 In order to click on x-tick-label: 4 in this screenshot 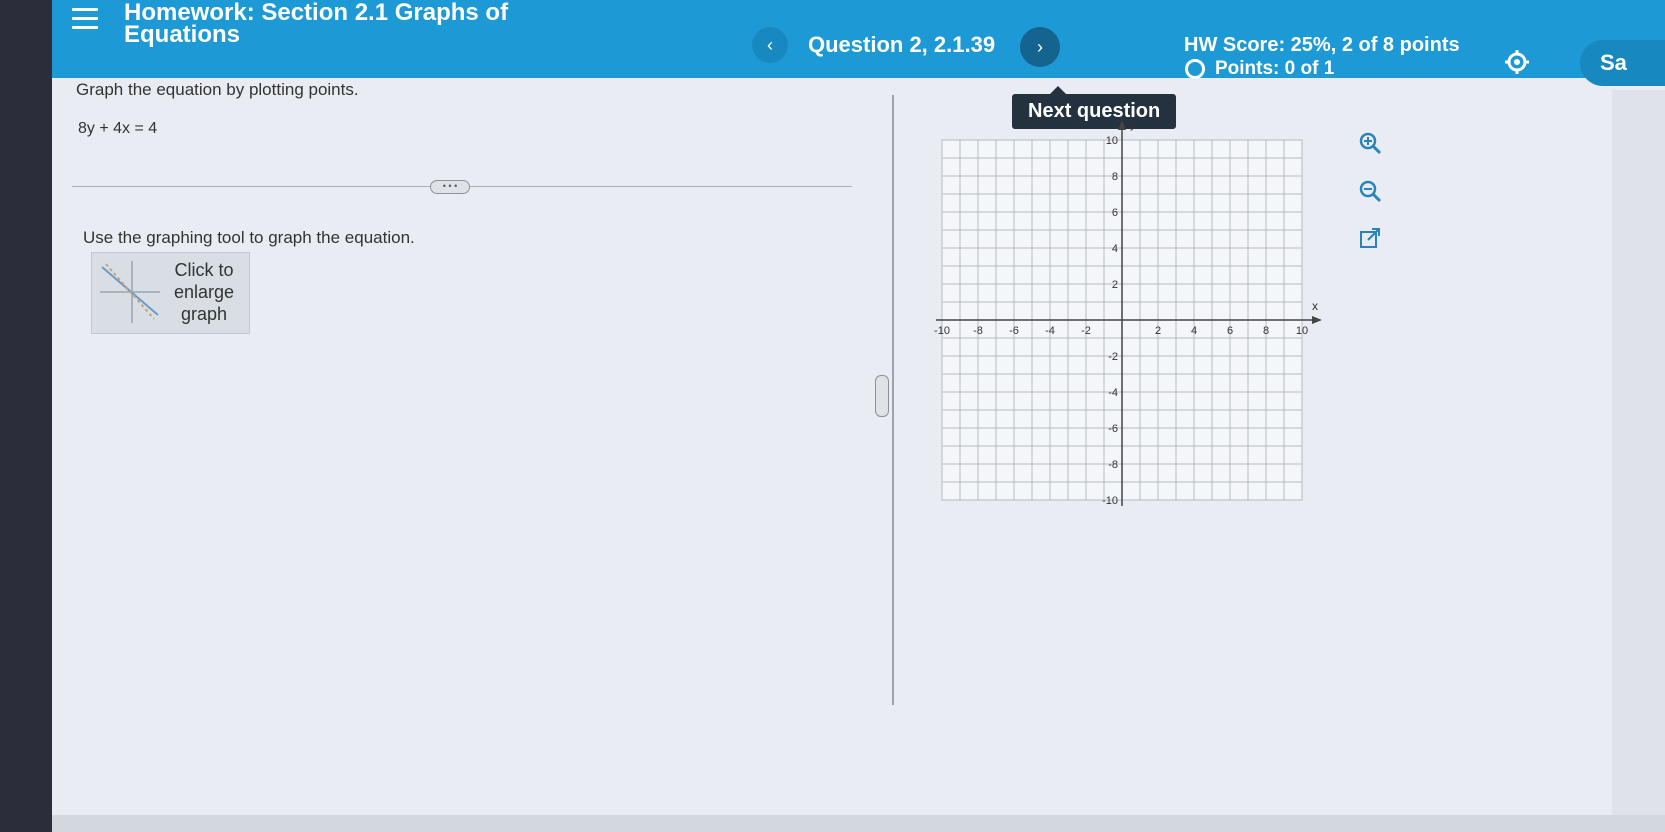, I will do `click(1194, 331)`.